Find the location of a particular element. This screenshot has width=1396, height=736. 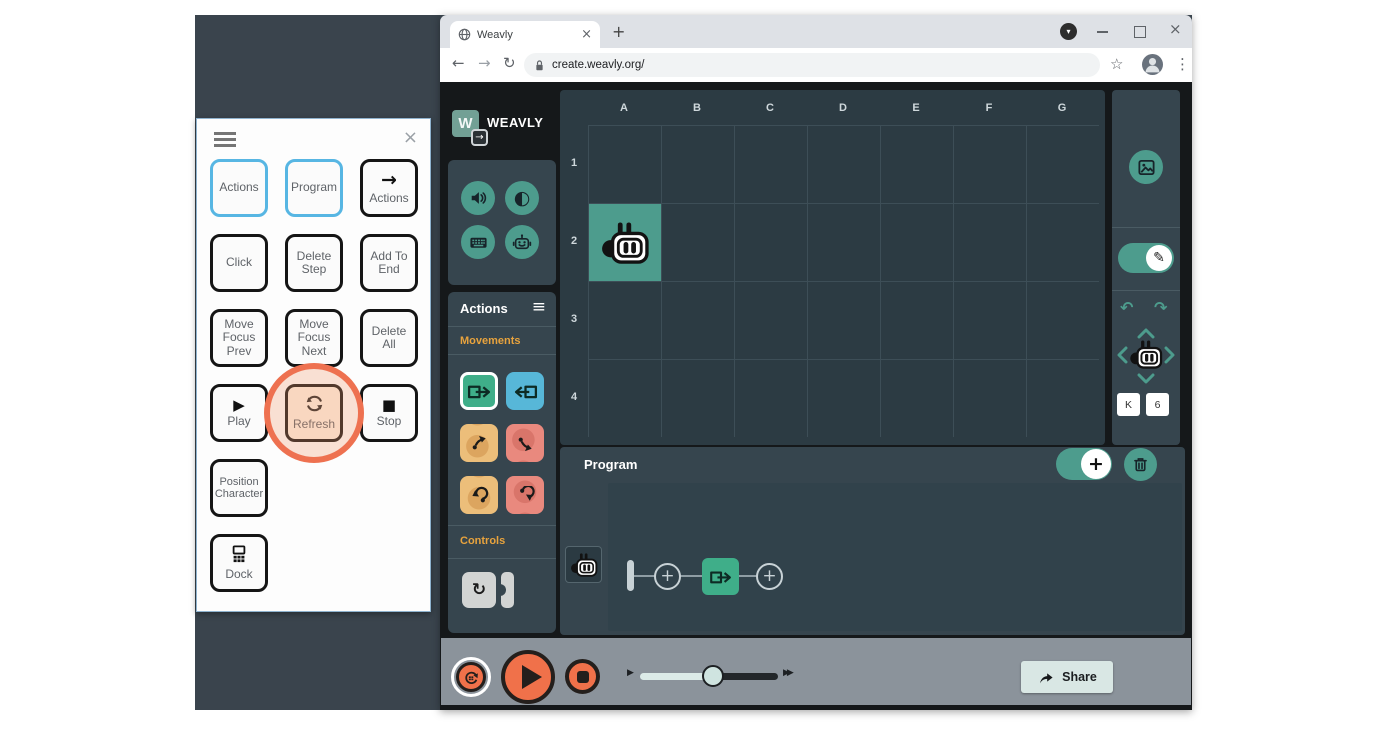

robot-face-icon is located at coordinates (522, 242).